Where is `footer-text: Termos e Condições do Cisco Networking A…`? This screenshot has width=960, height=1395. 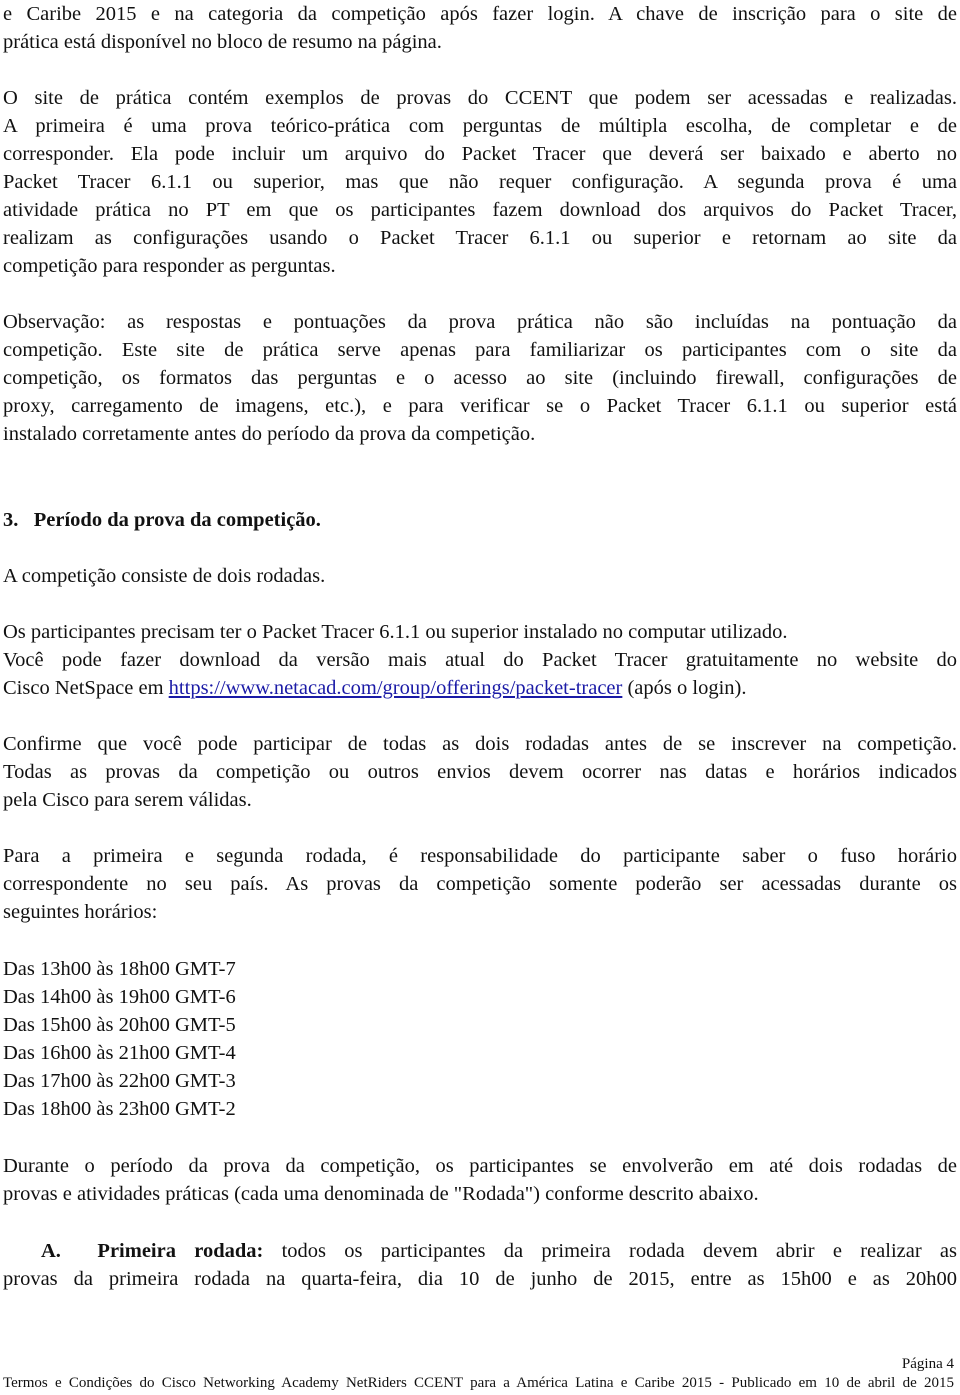 footer-text: Termos e Condições do Cisco Networking A… is located at coordinates (478, 1383).